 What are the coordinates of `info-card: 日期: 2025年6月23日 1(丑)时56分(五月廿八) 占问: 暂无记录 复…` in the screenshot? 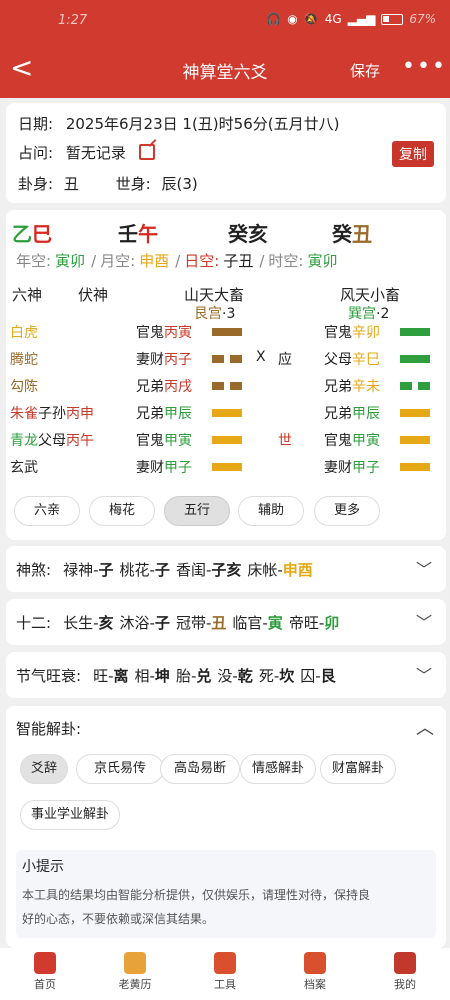 It's located at (226, 153).